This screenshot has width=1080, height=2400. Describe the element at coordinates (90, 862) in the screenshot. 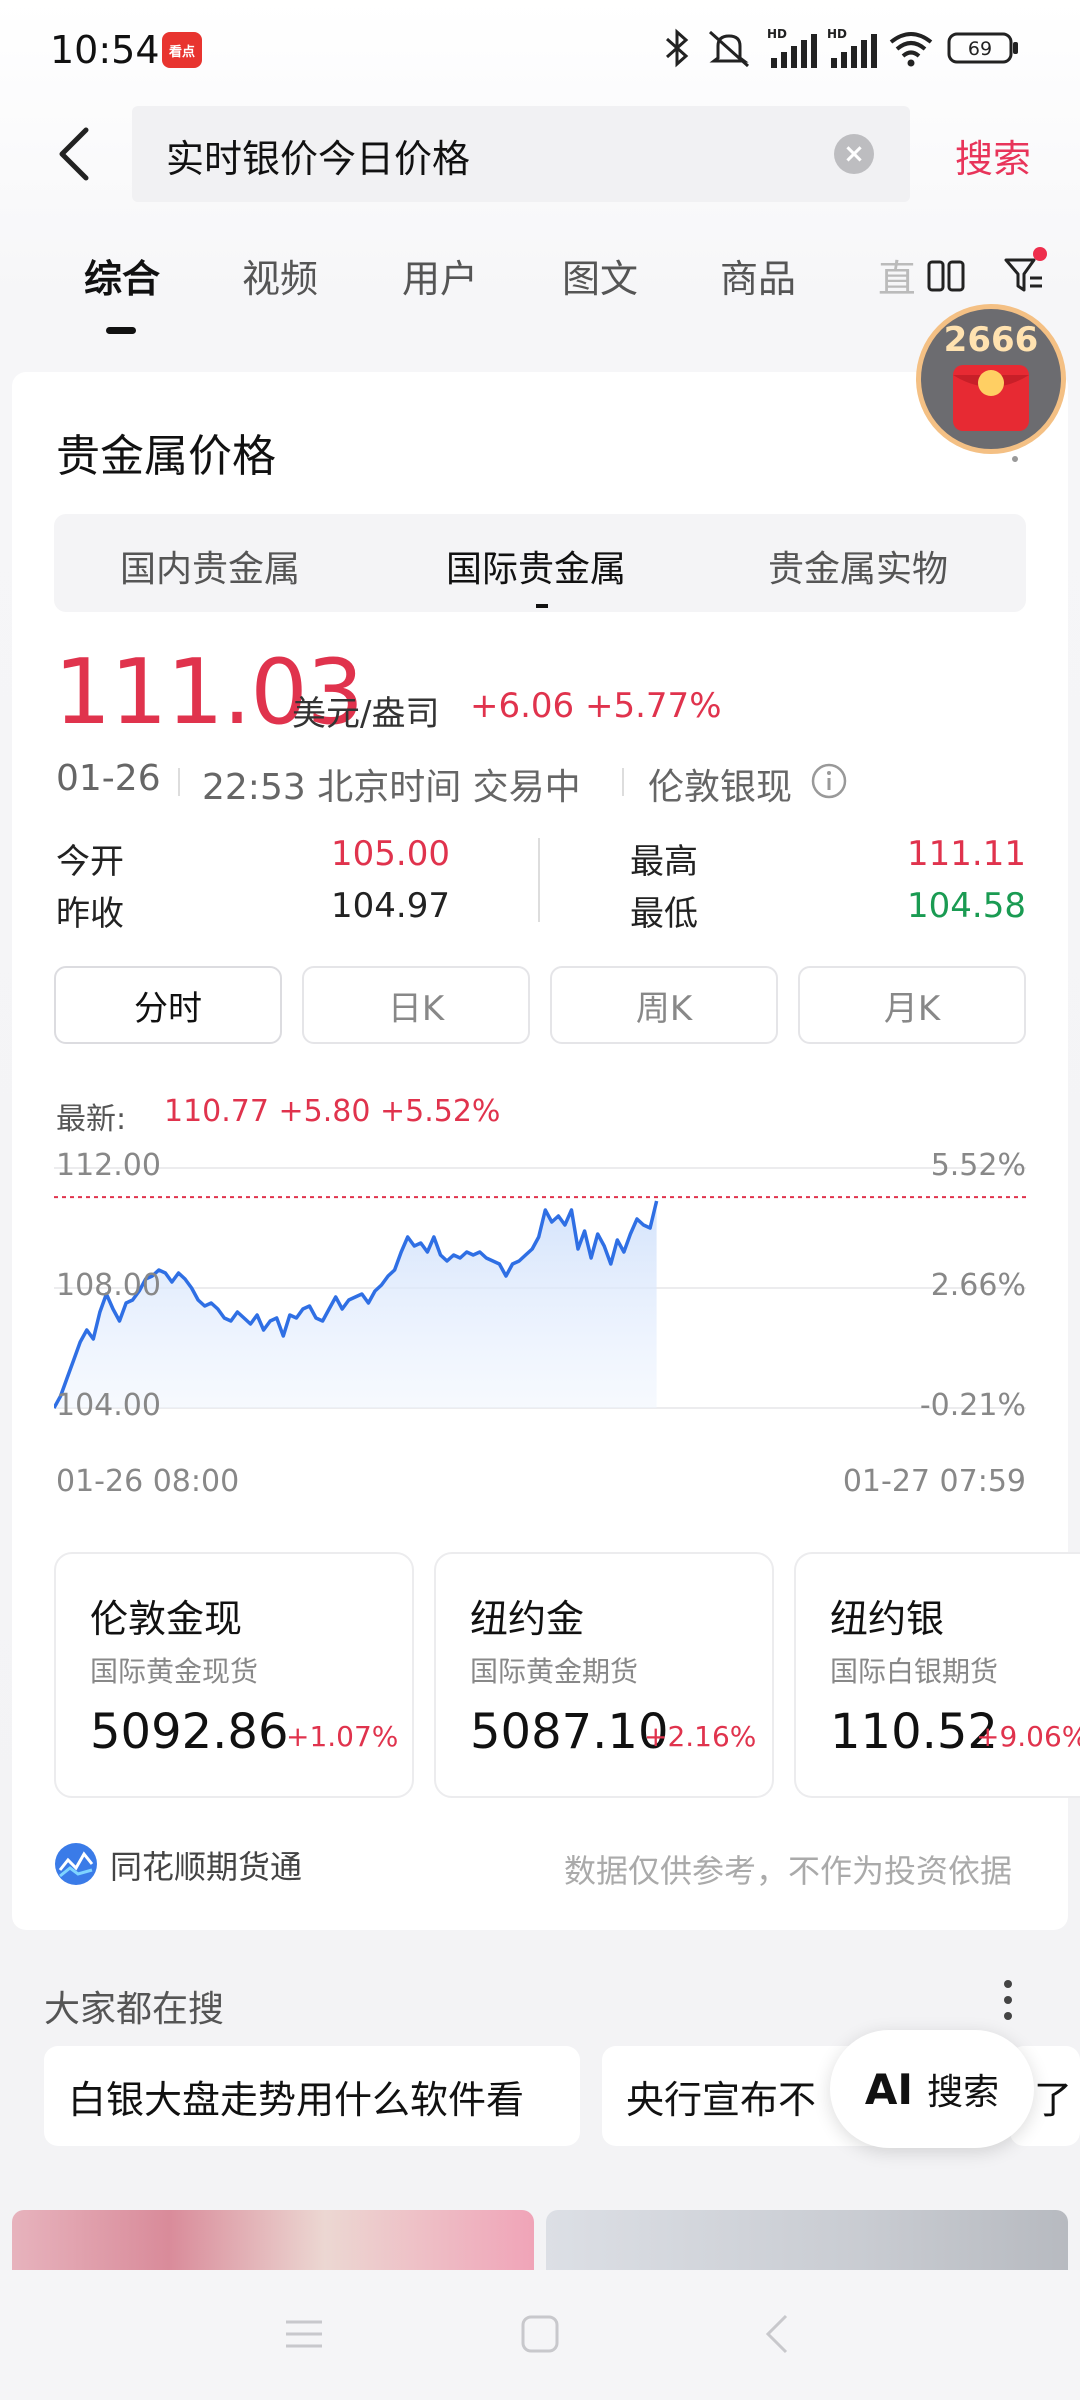

I see `open-label: 今开` at that location.